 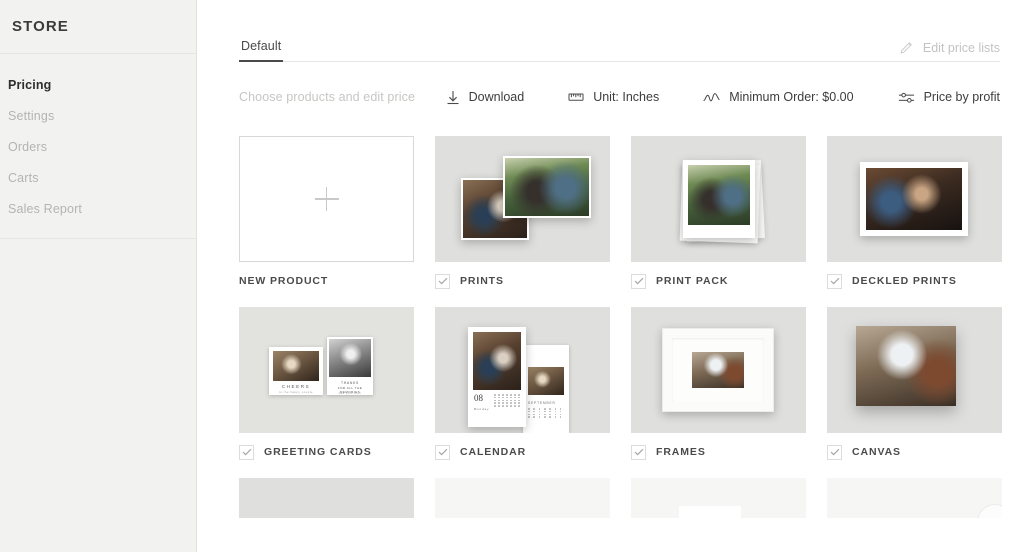 I want to click on unit-button: Unit: Inches, so click(x=613, y=97).